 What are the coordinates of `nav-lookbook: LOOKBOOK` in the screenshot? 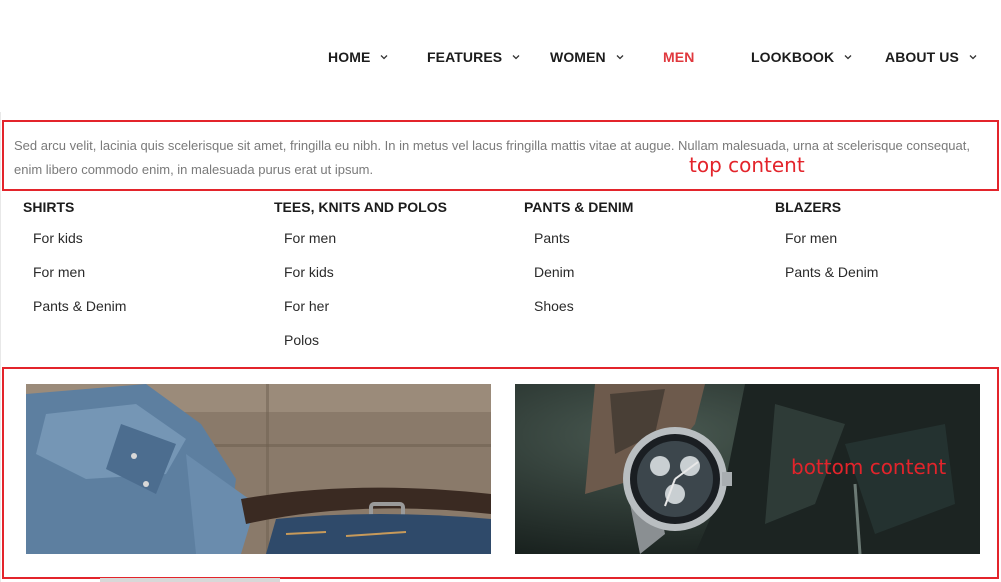 It's located at (802, 57).